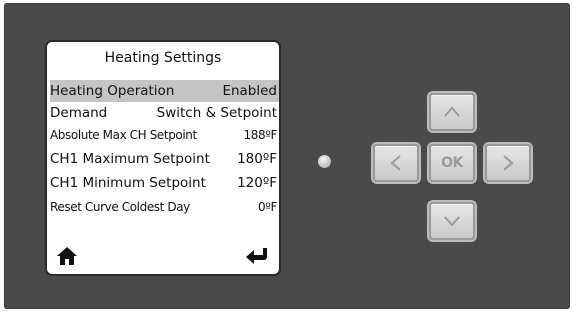  What do you see at coordinates (216, 113) in the screenshot?
I see `row-value: Switch & Setpoint` at bounding box center [216, 113].